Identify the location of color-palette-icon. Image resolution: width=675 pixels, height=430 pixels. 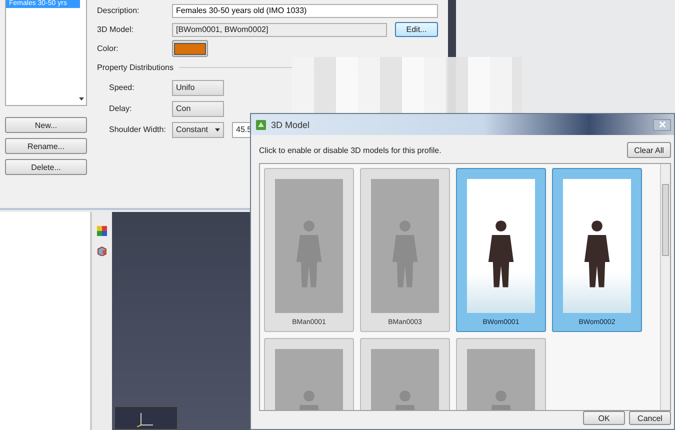
(102, 231).